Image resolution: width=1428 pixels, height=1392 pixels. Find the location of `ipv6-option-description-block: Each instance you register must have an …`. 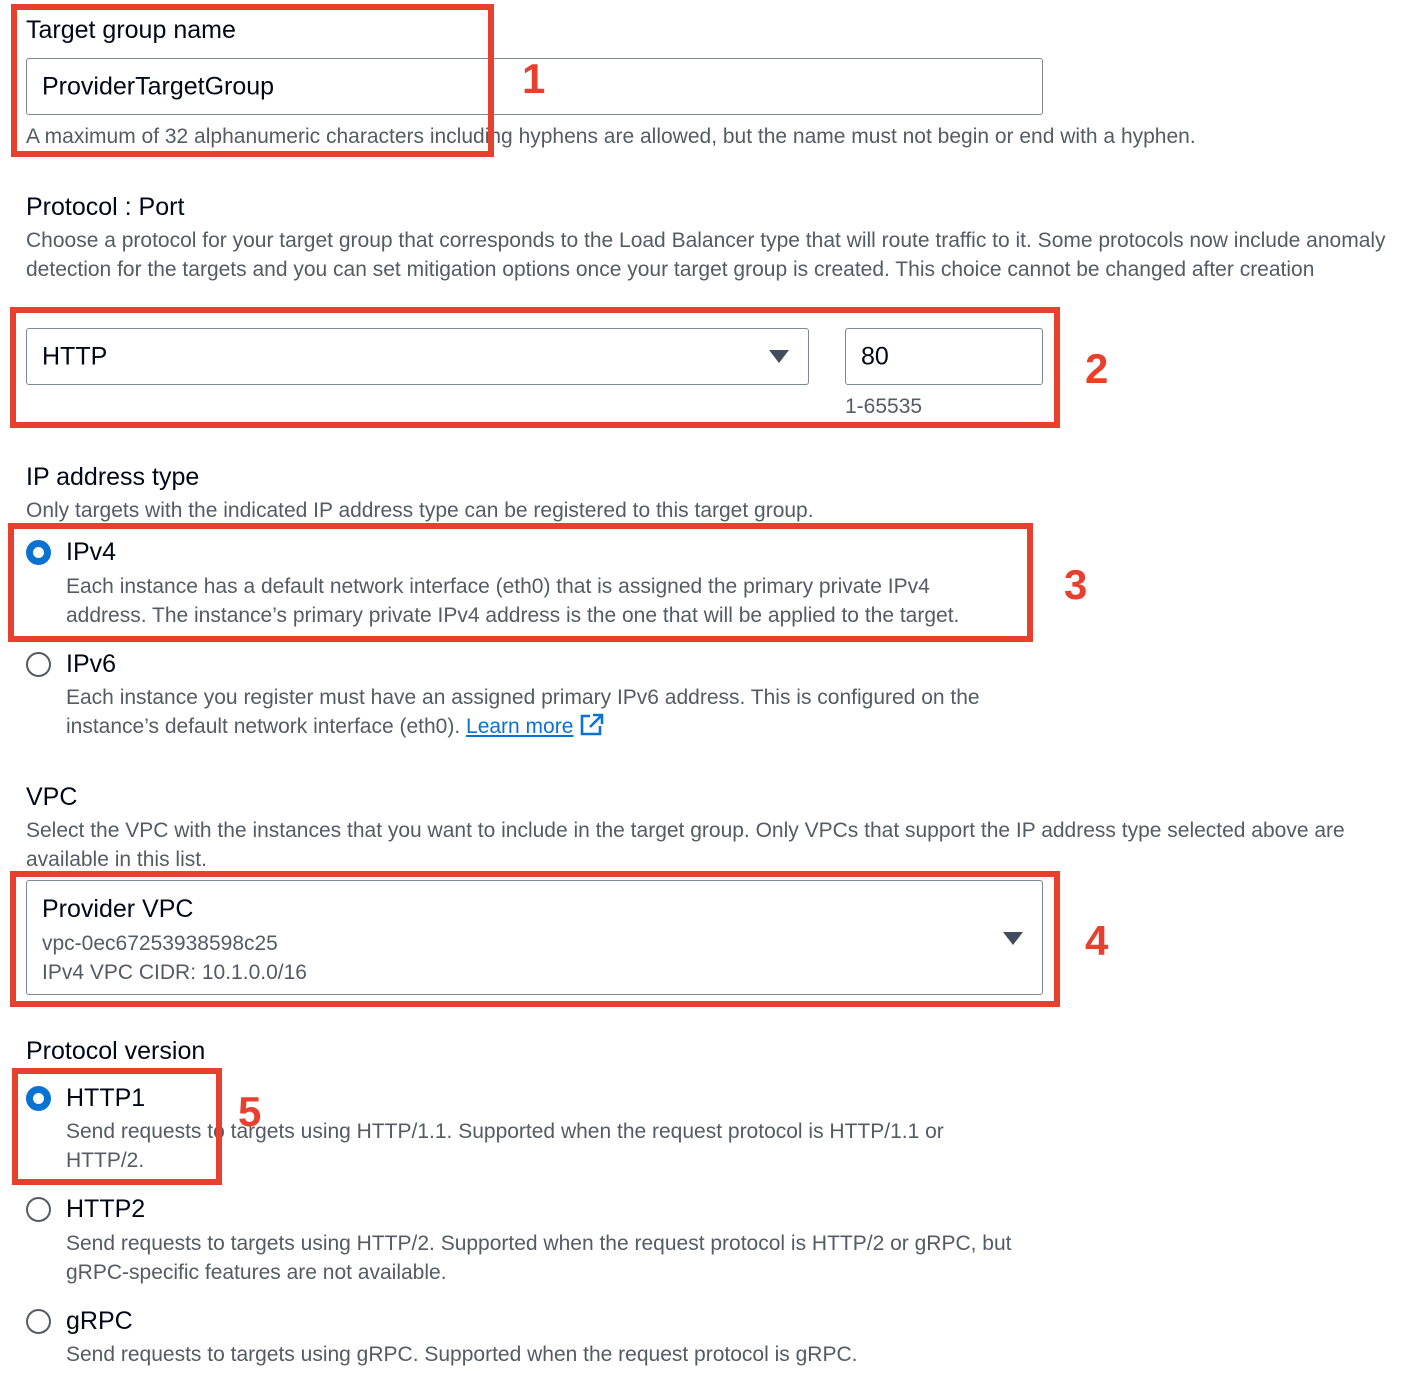

ipv6-option-description-block: Each instance you register must have an … is located at coordinates (546, 714).